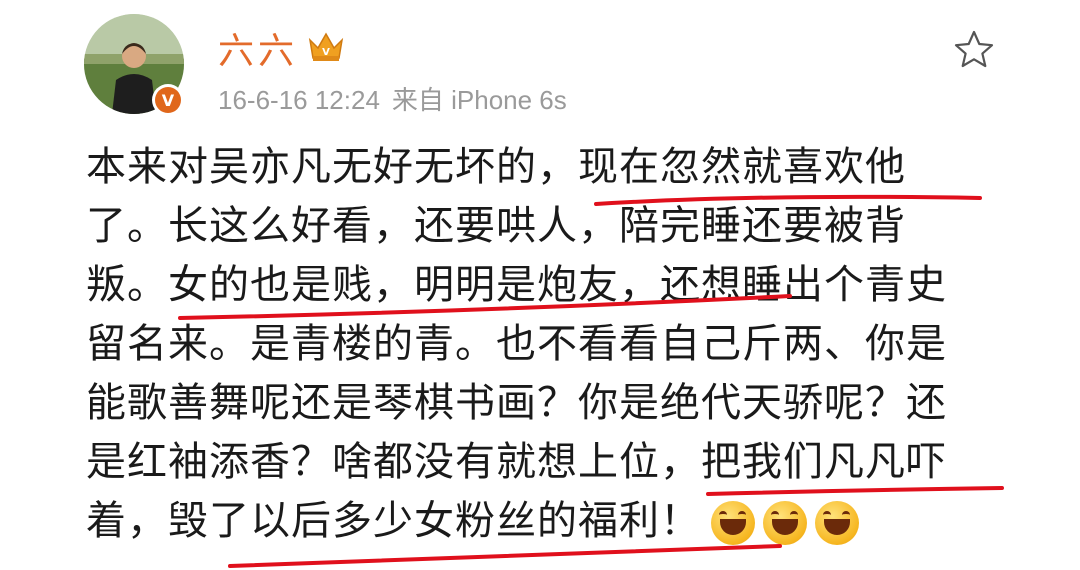 The width and height of the screenshot is (1080, 570). I want to click on post-line: 本来对吴亦凡无好无坏的，现在忽然就喜欢他, so click(496, 167).